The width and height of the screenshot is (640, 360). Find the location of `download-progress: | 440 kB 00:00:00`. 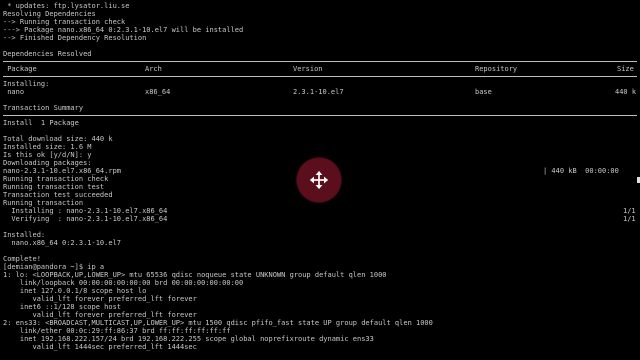

download-progress: | 440 kB 00:00:00 is located at coordinates (581, 171).